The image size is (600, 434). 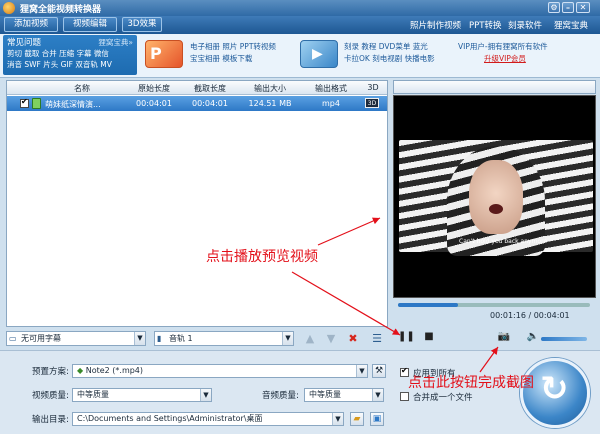 What do you see at coordinates (142, 395) in the screenshot?
I see `video-quality-select: 中等质量 ▼` at bounding box center [142, 395].